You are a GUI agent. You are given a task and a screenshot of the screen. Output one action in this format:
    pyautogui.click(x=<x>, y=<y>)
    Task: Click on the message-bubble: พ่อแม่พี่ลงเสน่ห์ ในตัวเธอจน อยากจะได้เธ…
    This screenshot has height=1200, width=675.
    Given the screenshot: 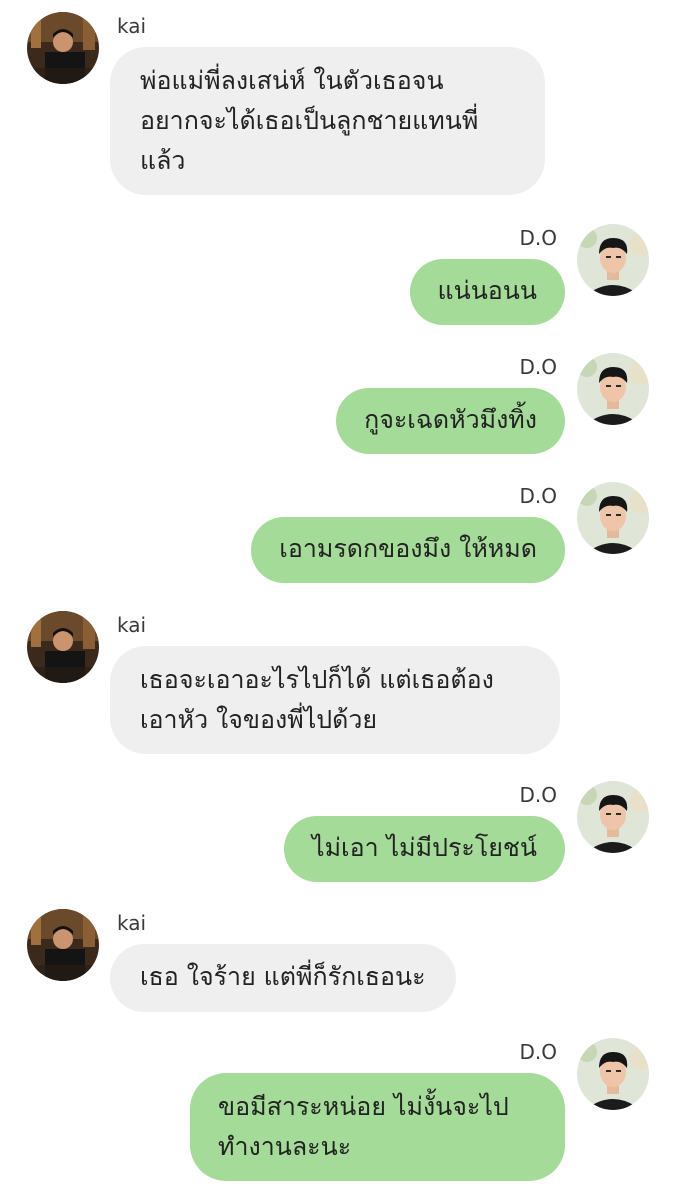 What is the action you would take?
    pyautogui.click(x=327, y=121)
    